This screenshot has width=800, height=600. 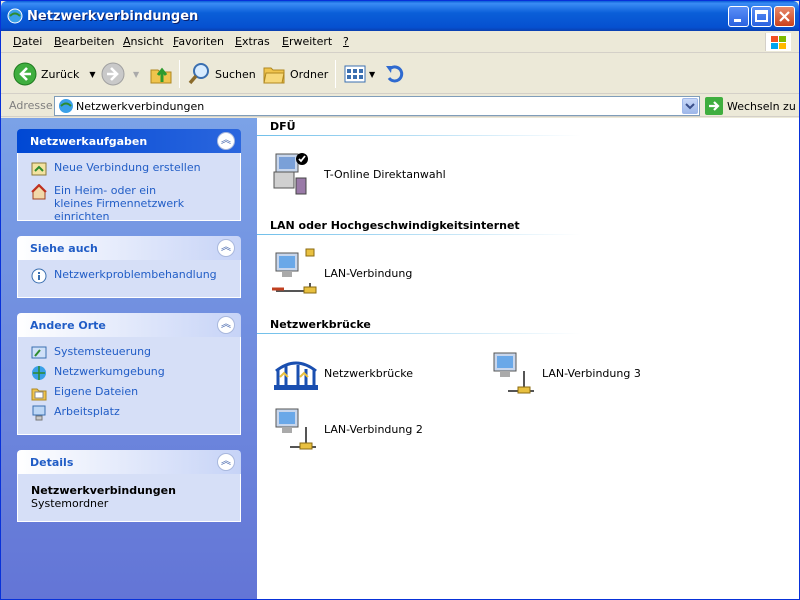 I want to click on connection-bridge: Netzwerkbrücke, so click(x=341, y=373).